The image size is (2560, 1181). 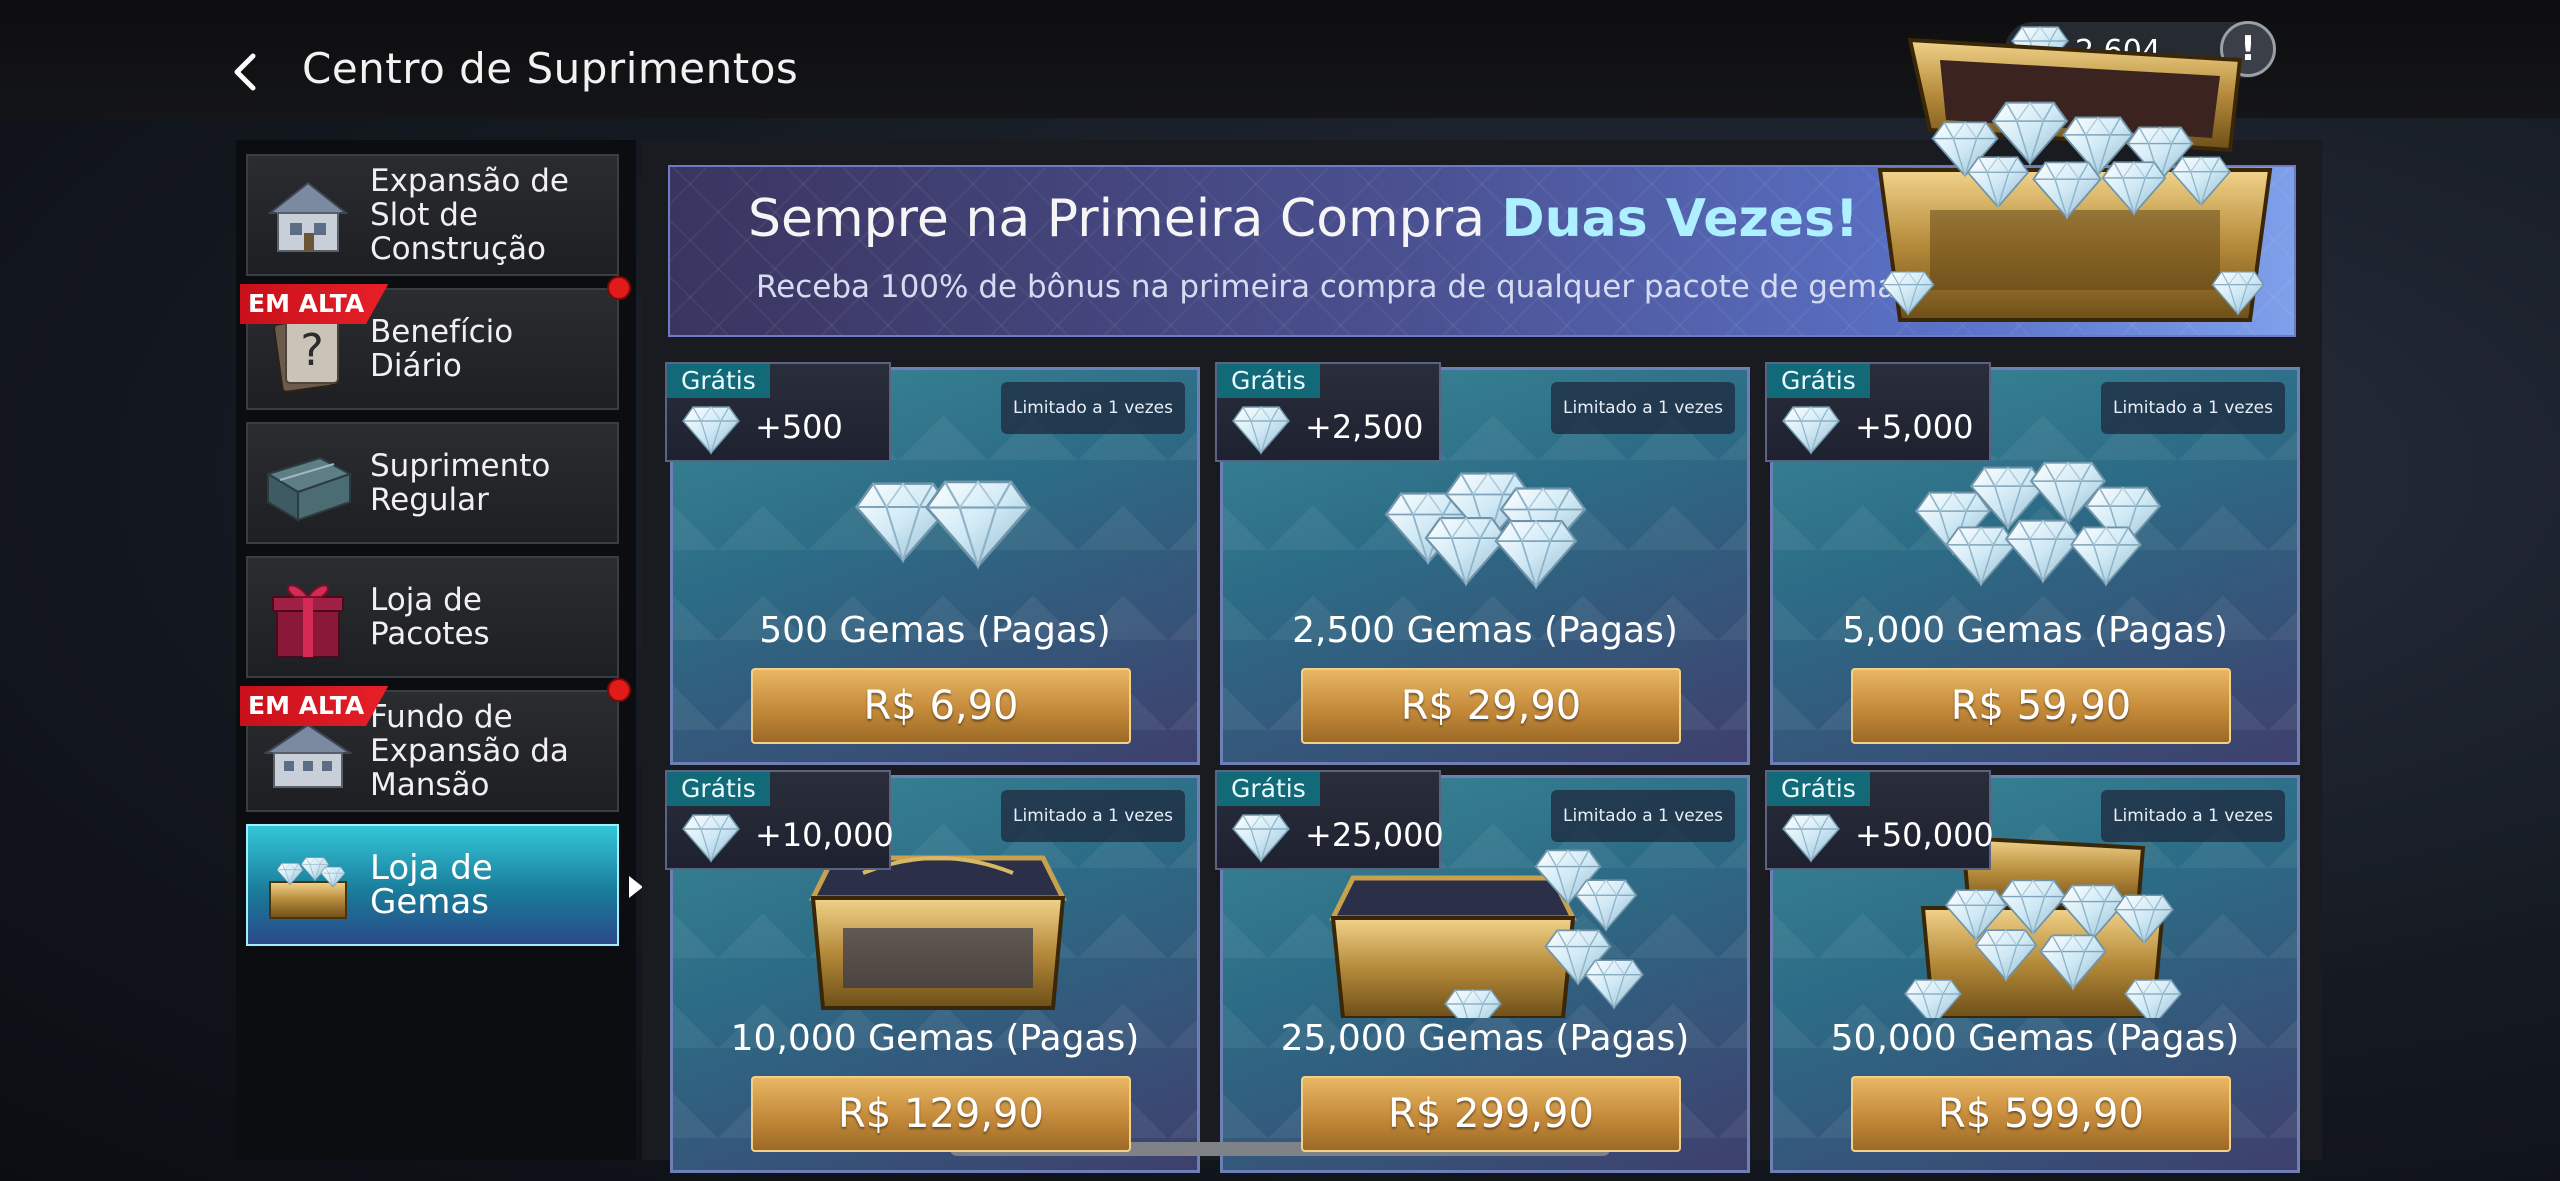 I want to click on sidebar-item-package-store: Loja de Pacotes, so click(x=432, y=617).